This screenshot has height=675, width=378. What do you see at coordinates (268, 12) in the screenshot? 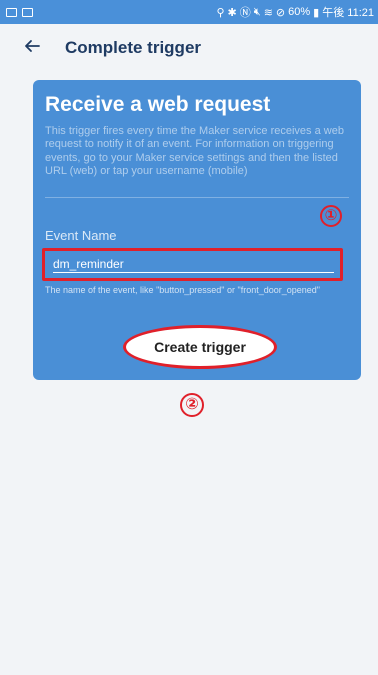
I see `wifi-icon: ≋` at bounding box center [268, 12].